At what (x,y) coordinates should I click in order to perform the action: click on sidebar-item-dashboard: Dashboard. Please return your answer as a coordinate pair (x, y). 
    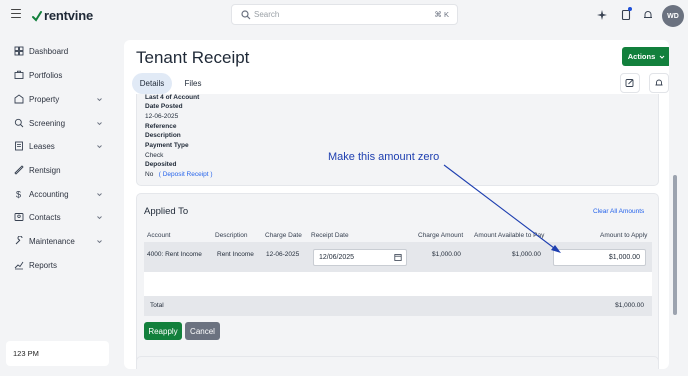
    Looking at the image, I should click on (60, 51).